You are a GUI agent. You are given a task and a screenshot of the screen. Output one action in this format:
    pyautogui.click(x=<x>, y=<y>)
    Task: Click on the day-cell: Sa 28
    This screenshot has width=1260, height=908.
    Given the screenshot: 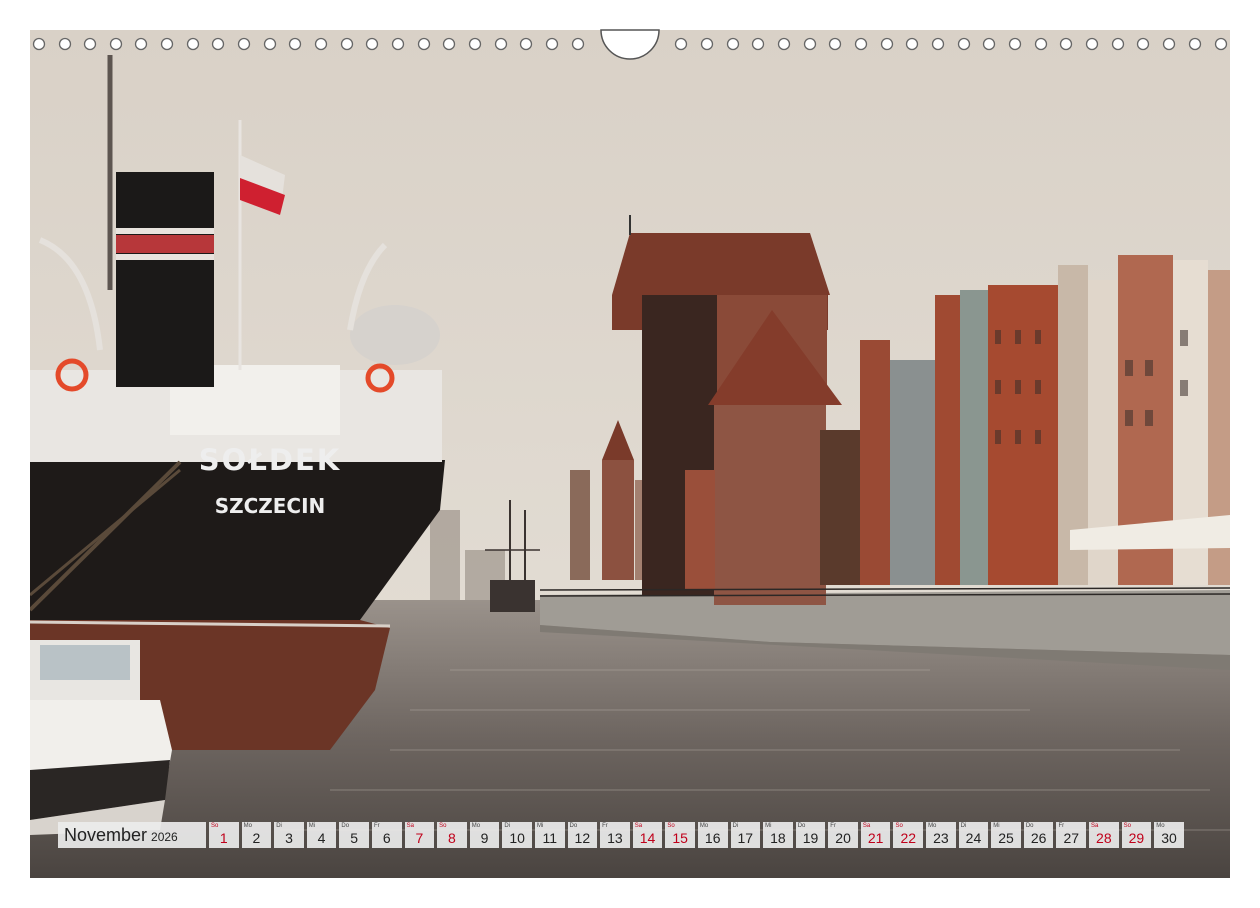 What is the action you would take?
    pyautogui.click(x=1104, y=835)
    